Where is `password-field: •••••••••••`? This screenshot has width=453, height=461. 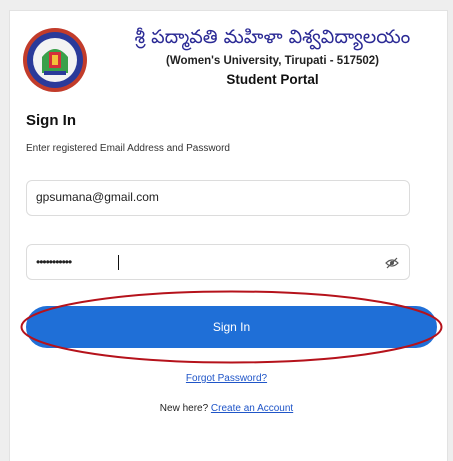
password-field: ••••••••••• is located at coordinates (218, 262).